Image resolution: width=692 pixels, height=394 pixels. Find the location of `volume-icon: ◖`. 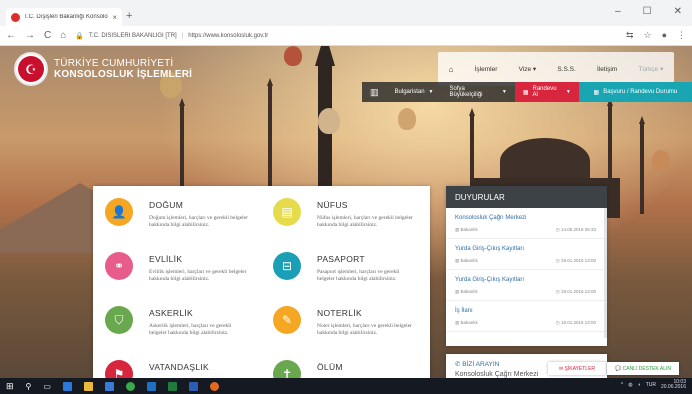

volume-icon: ◖ is located at coordinates (639, 385).